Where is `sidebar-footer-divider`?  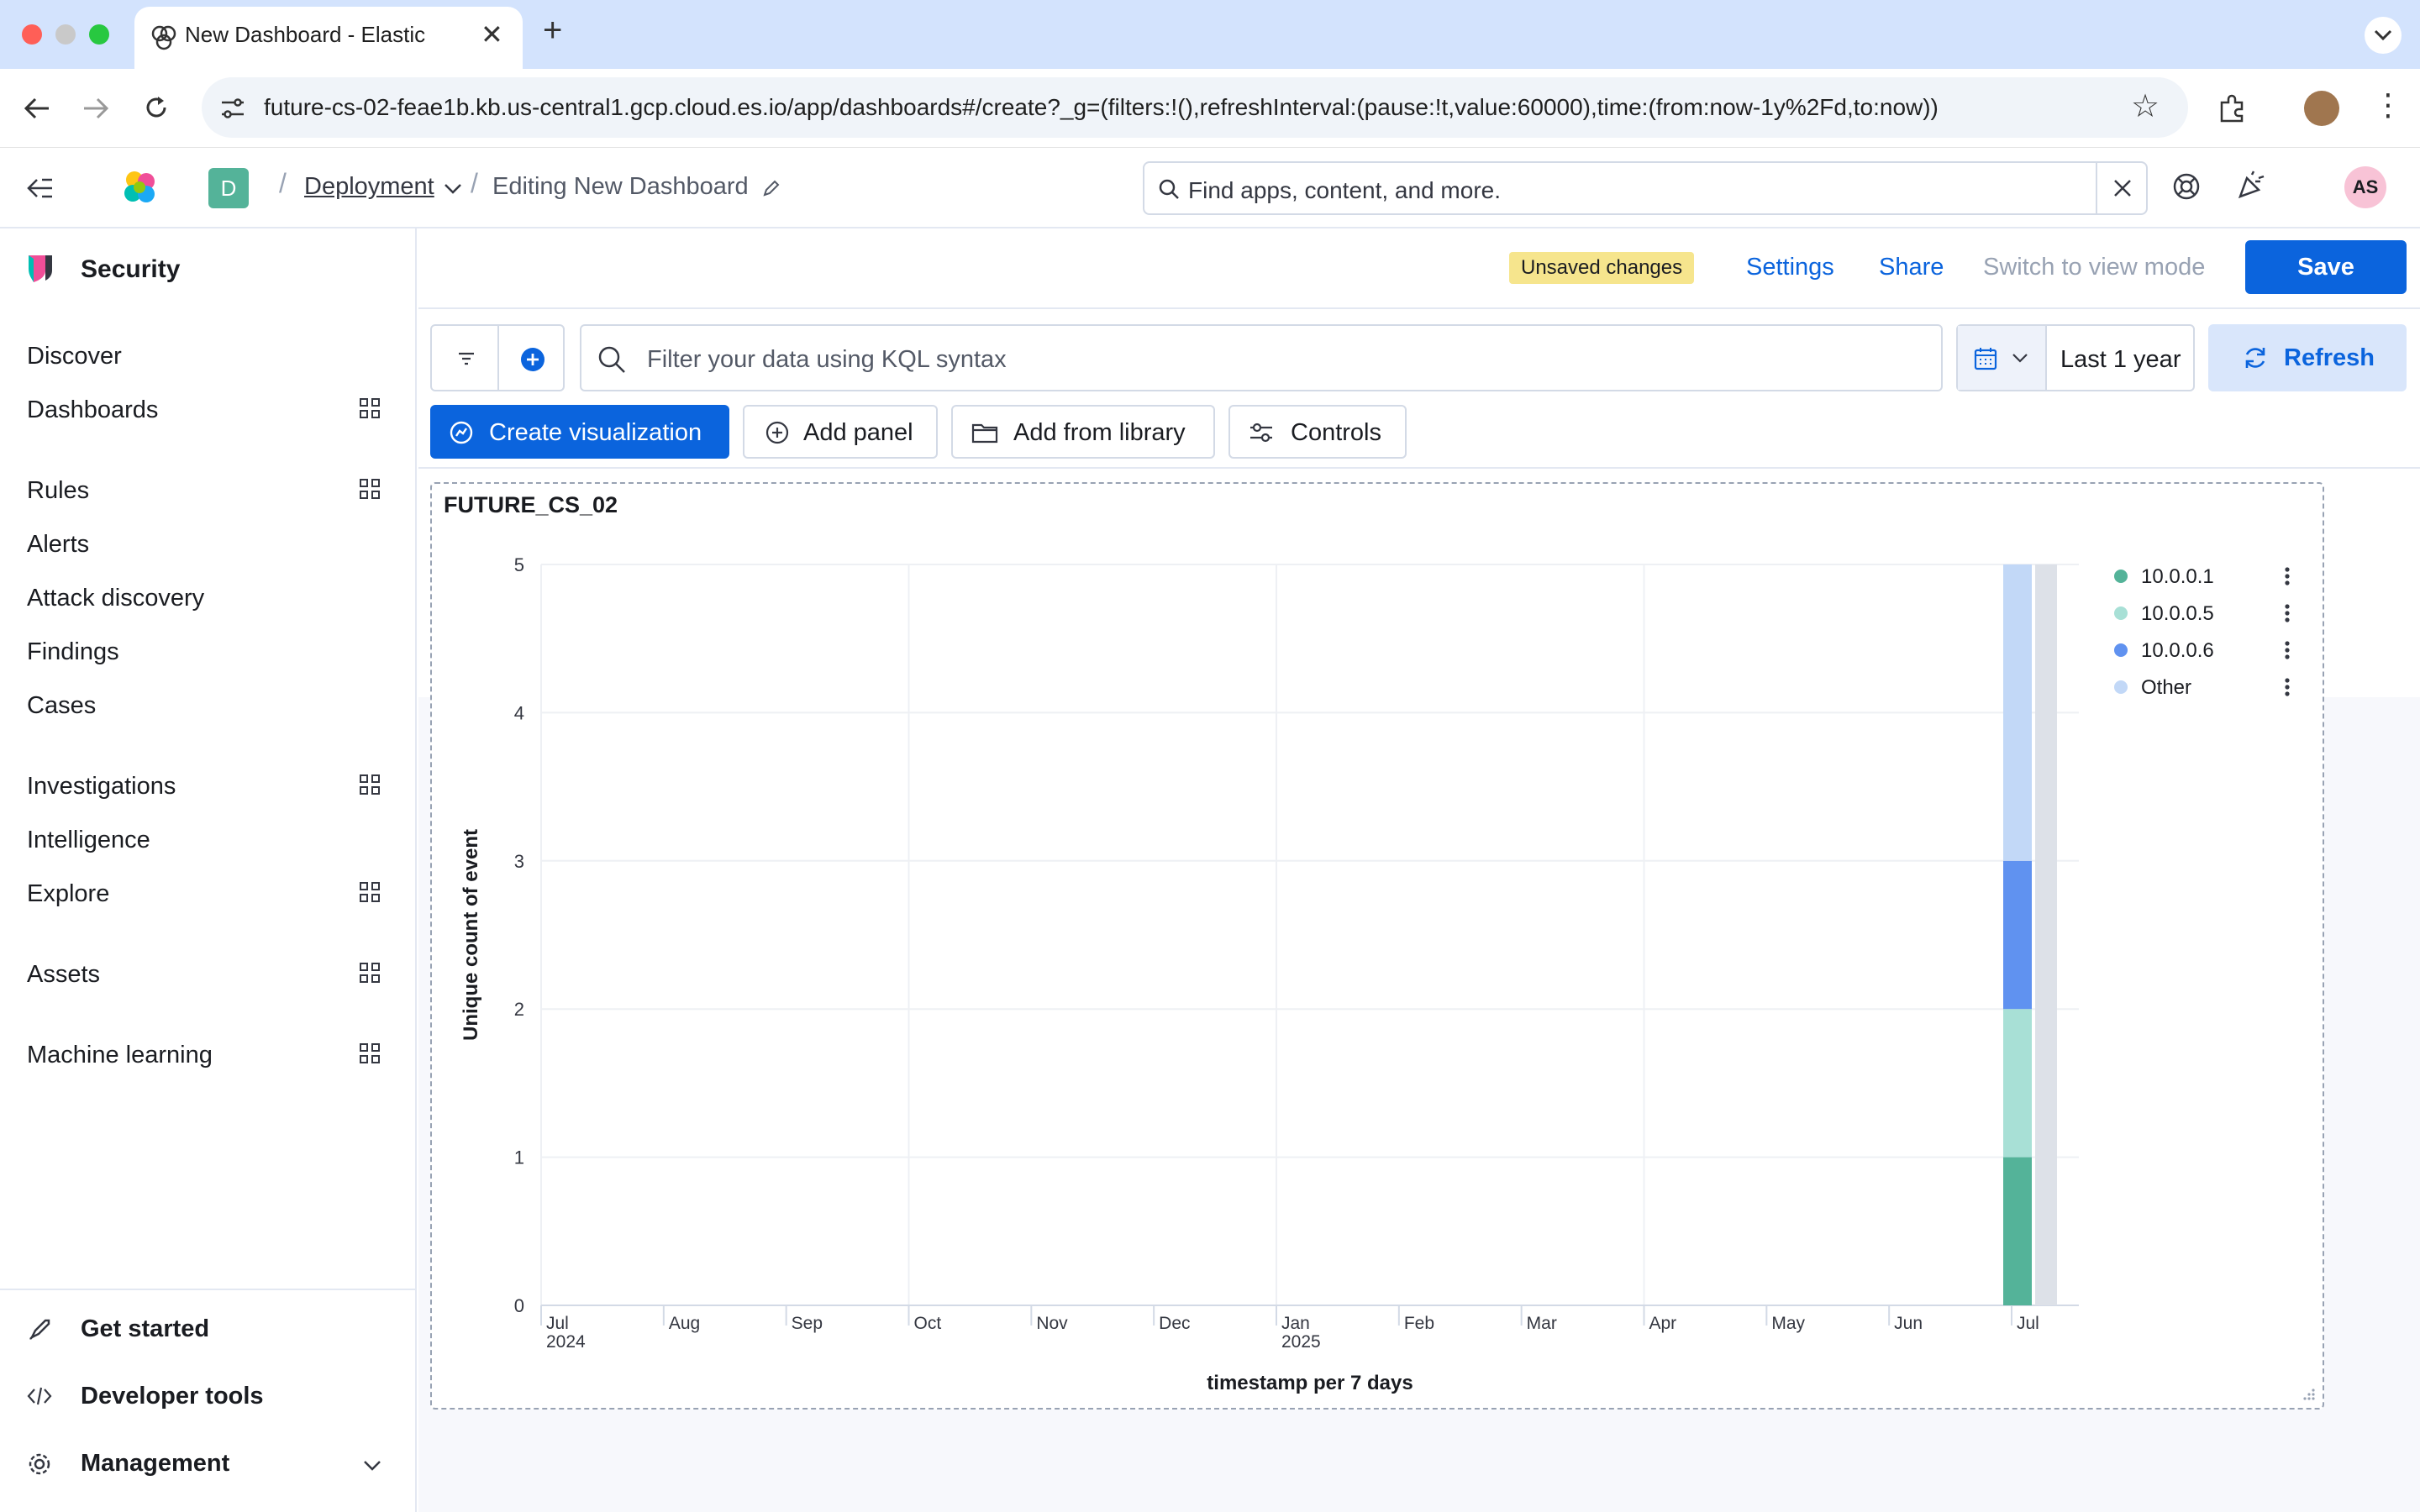 sidebar-footer-divider is located at coordinates (207, 1289).